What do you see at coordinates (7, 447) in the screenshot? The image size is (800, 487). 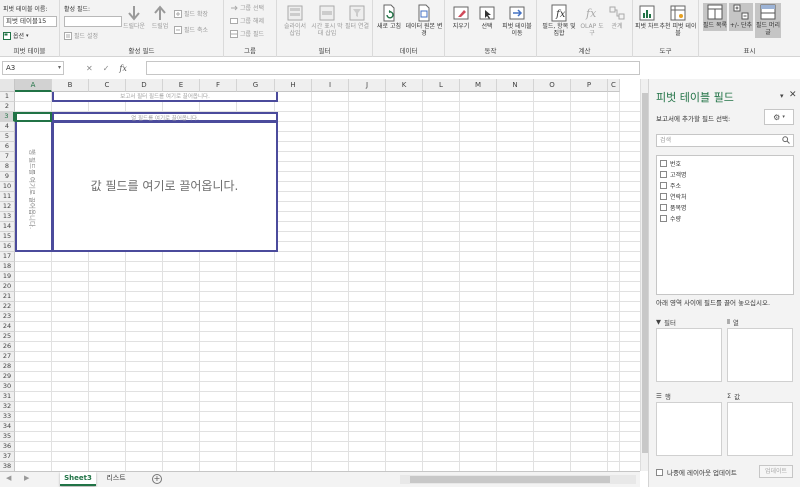 I see `row-header: 36` at bounding box center [7, 447].